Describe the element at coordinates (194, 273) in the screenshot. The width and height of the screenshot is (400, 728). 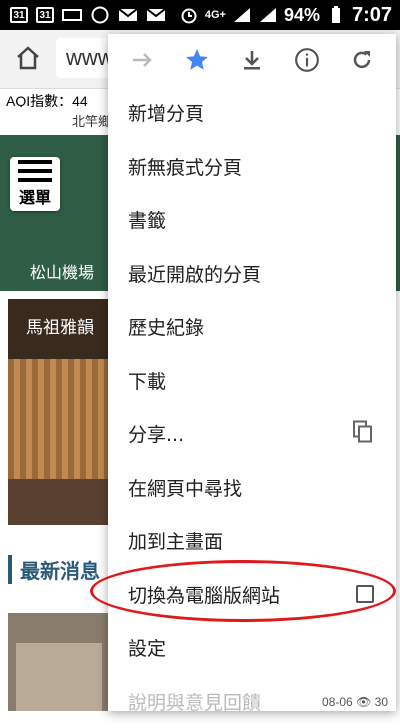
I see `menu-item-label: 最近開啟的分頁` at that location.